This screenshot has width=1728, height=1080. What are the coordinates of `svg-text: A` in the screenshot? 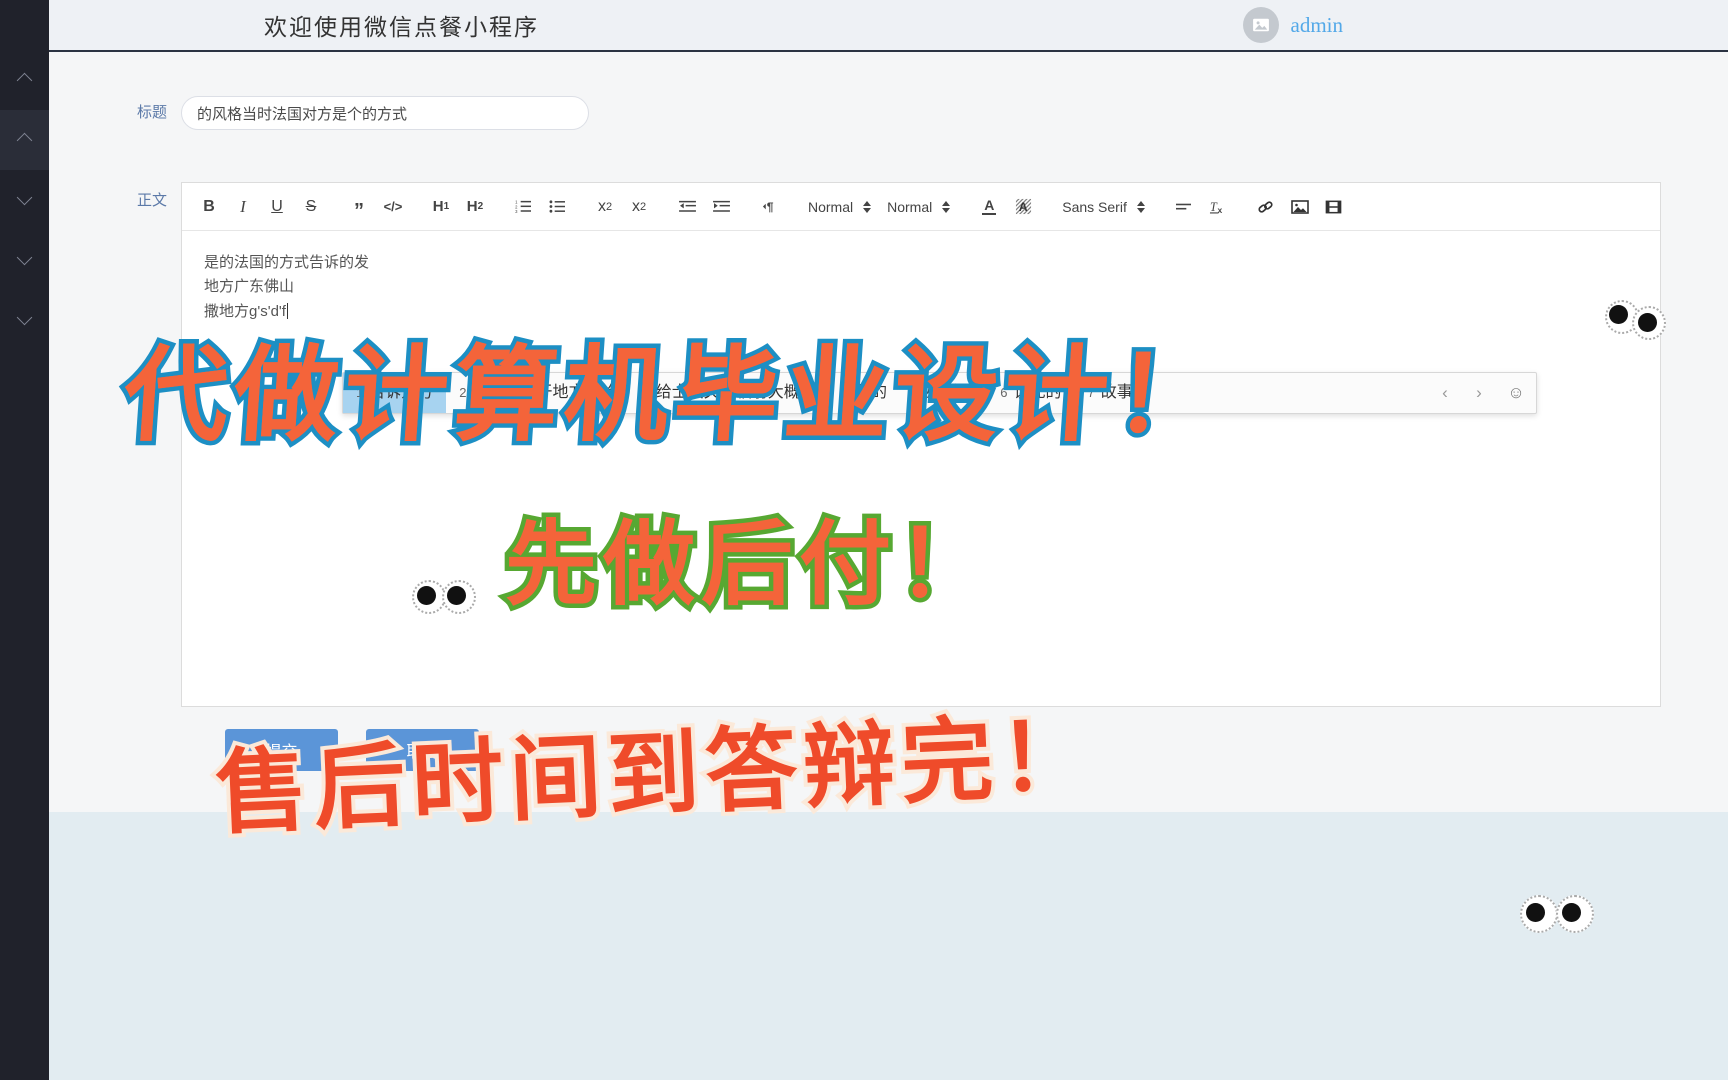 It's located at (1023, 207).